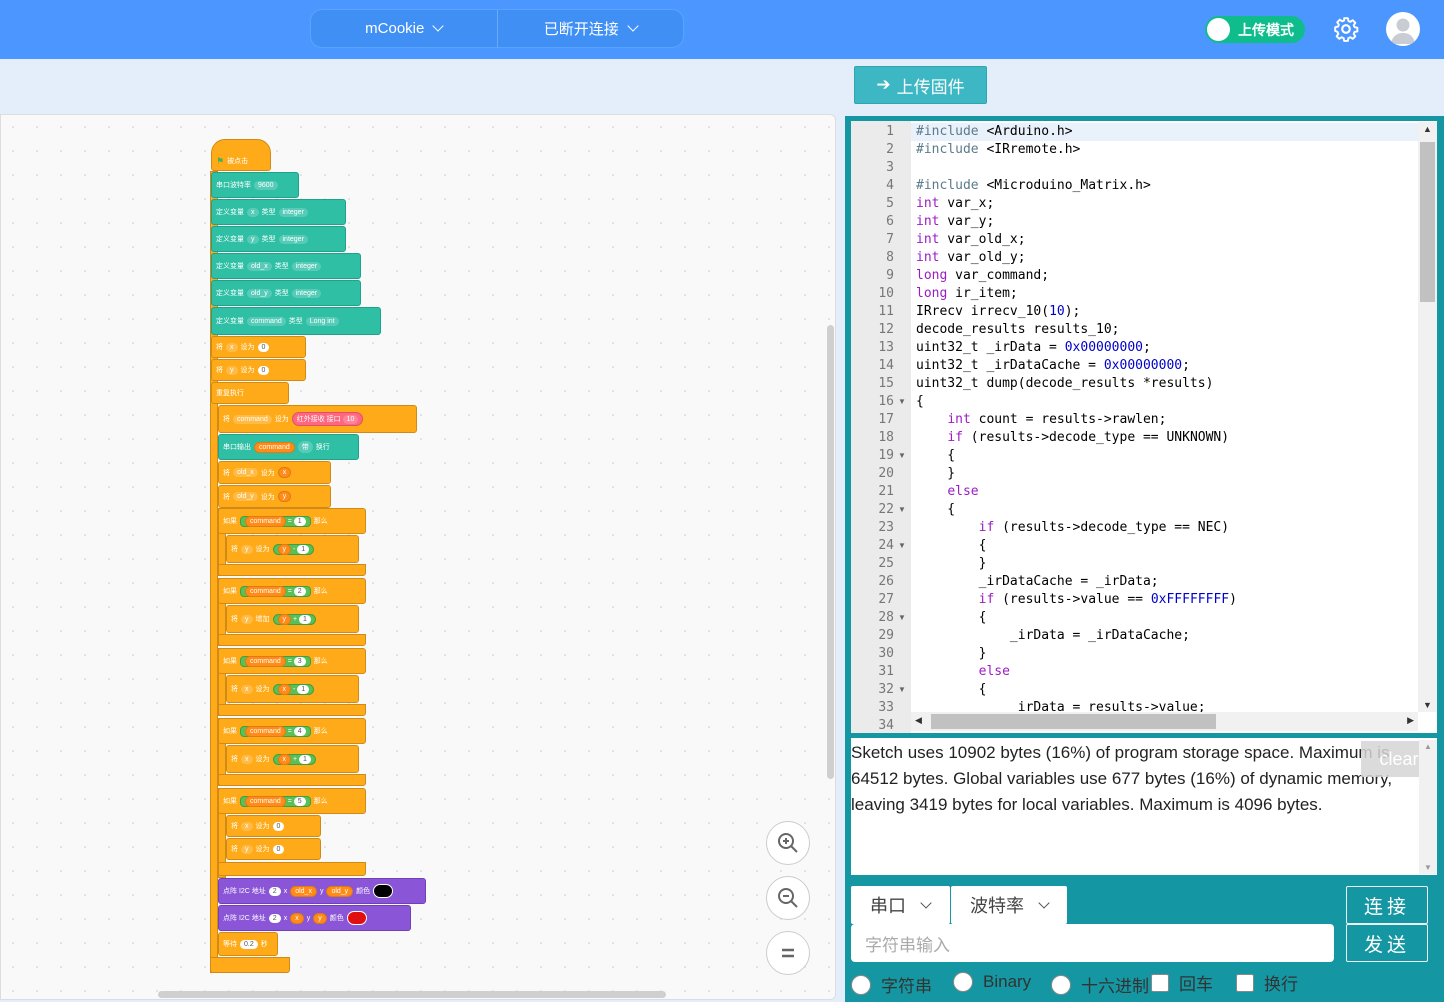 The height and width of the screenshot is (1002, 1444). Describe the element at coordinates (250, 393) in the screenshot. I see `forever-block: 重复执行` at that location.